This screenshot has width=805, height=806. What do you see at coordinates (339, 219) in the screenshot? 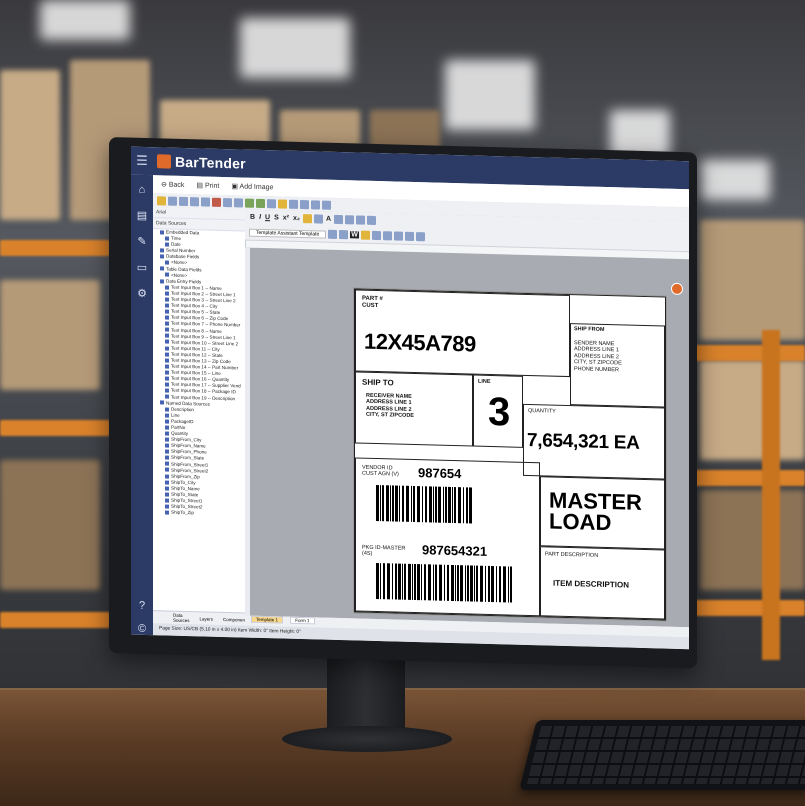
I see `align-icon` at bounding box center [339, 219].